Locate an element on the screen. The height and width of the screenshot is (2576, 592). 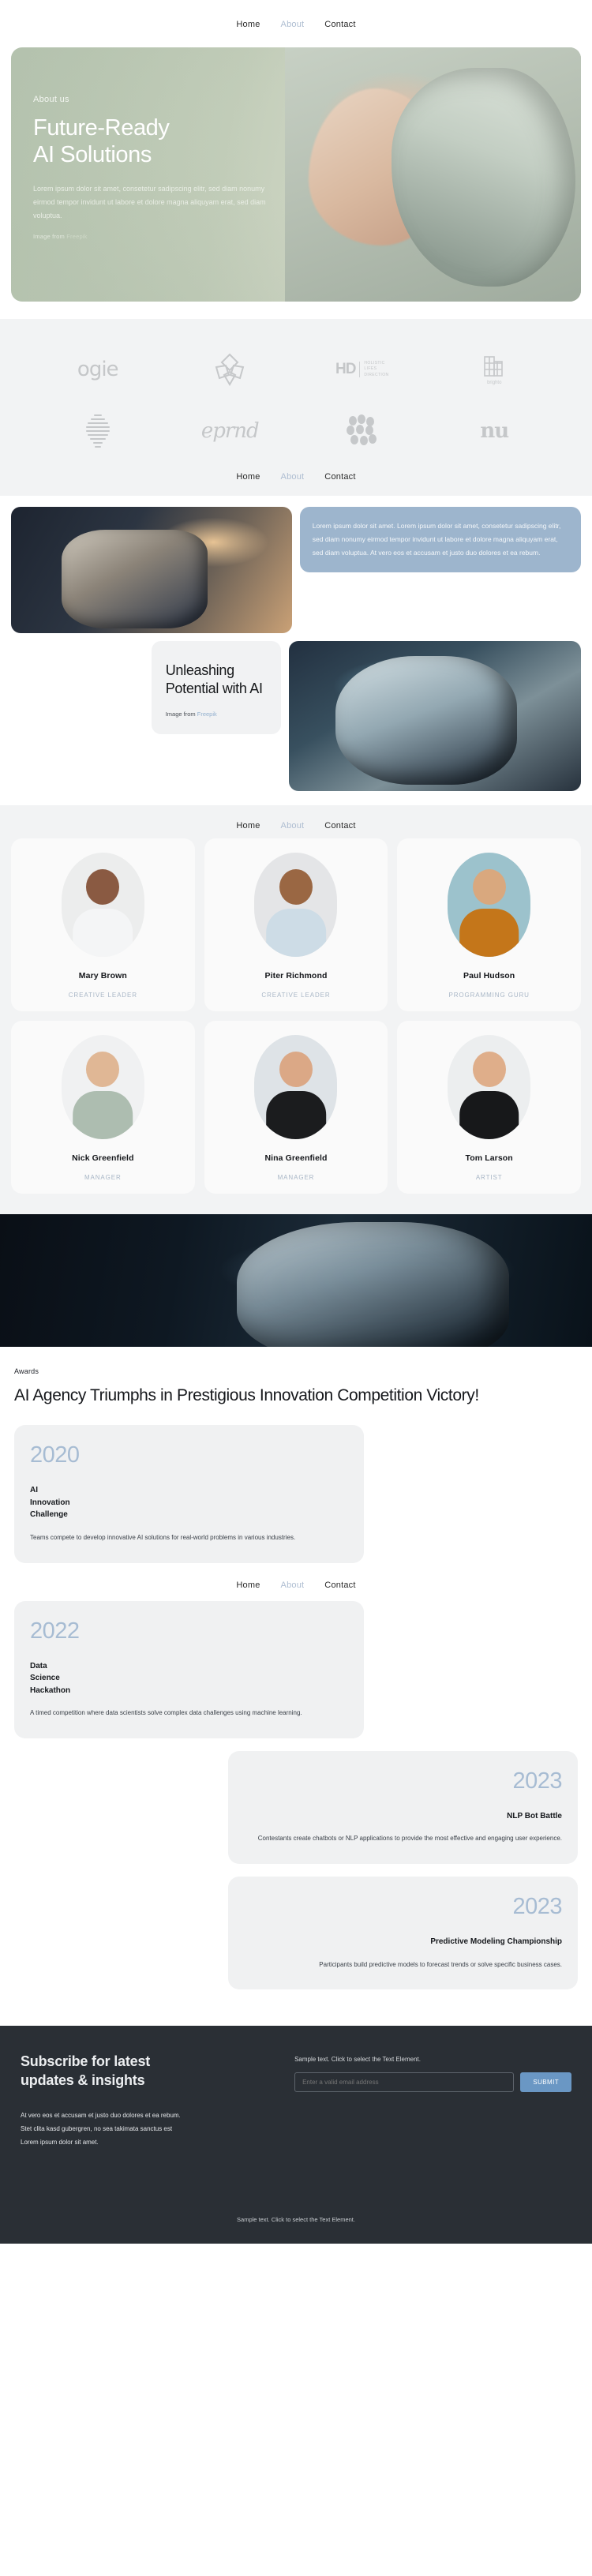
nav-link-home-2: Home is located at coordinates (248, 477).